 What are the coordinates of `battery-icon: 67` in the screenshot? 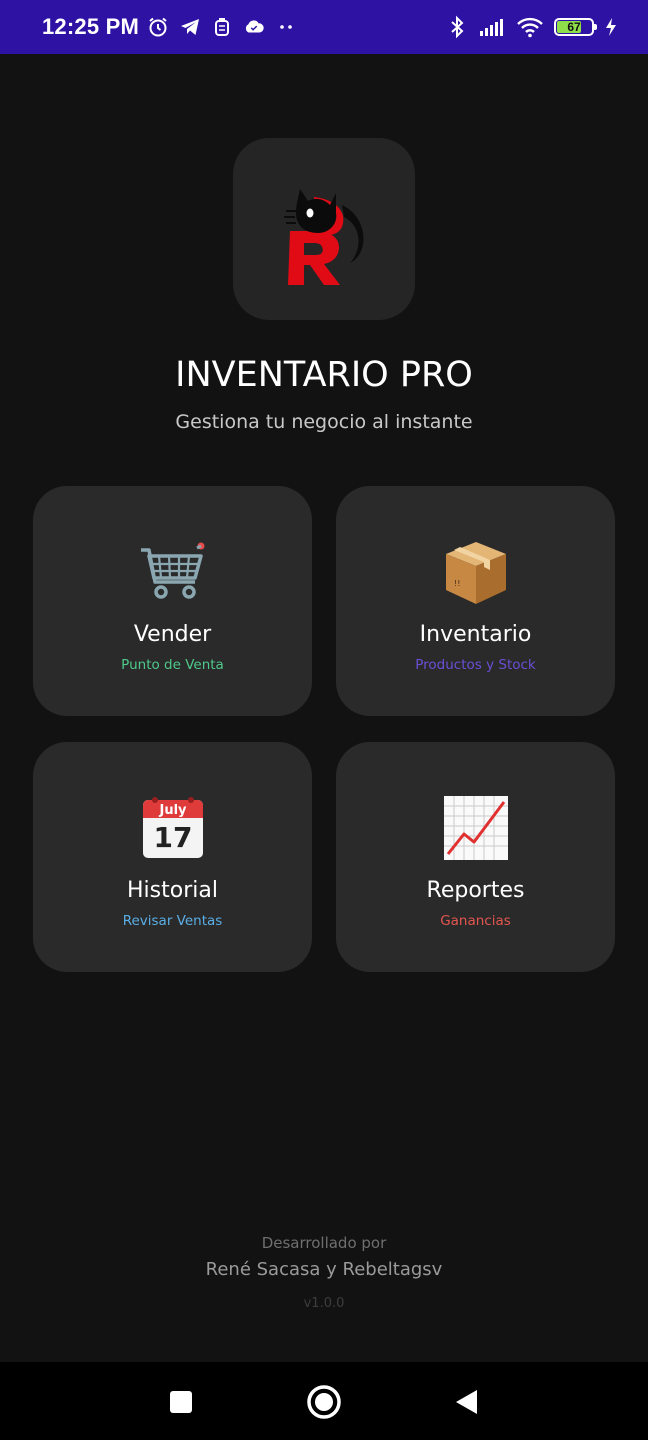 It's located at (575, 27).